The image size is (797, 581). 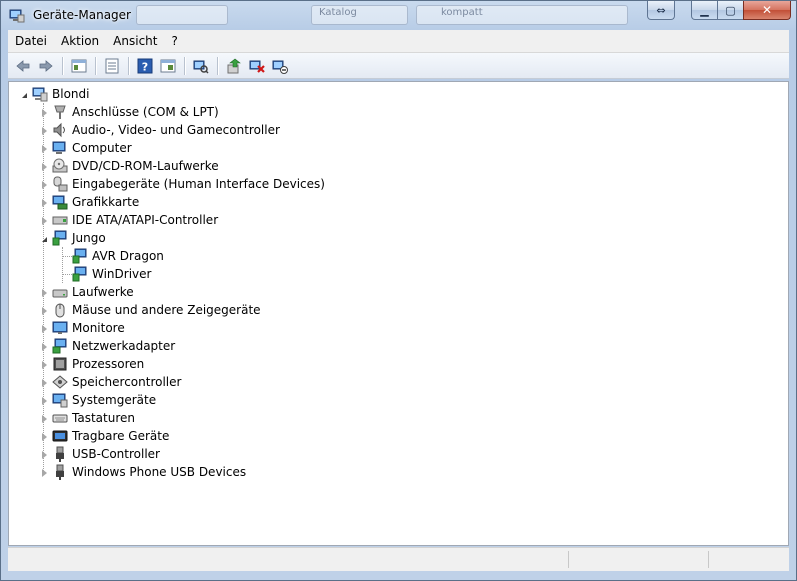 I want to click on jungo-device-icon, so click(x=79, y=256).